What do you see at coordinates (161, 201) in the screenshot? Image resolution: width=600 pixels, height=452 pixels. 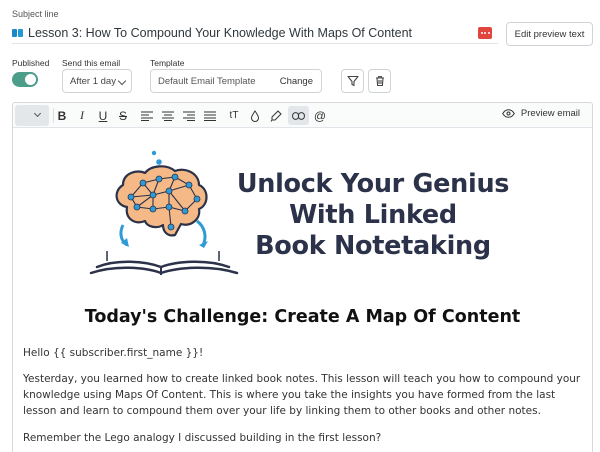 I see `brain-shape` at bounding box center [161, 201].